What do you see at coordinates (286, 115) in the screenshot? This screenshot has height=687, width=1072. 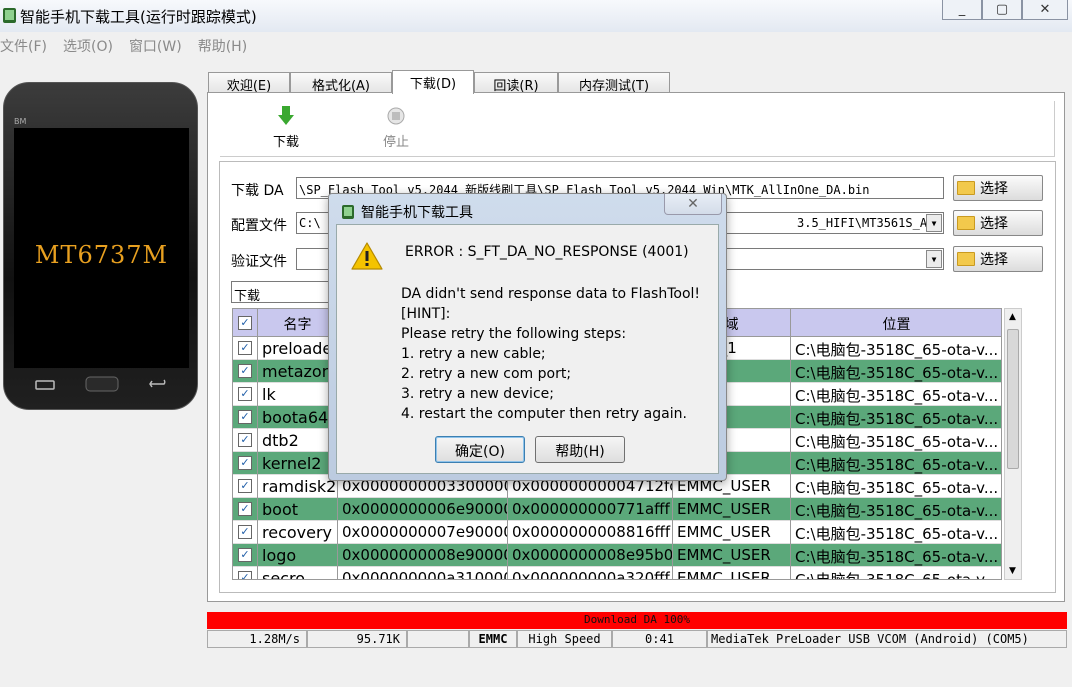 I see `download-arrow-icon` at bounding box center [286, 115].